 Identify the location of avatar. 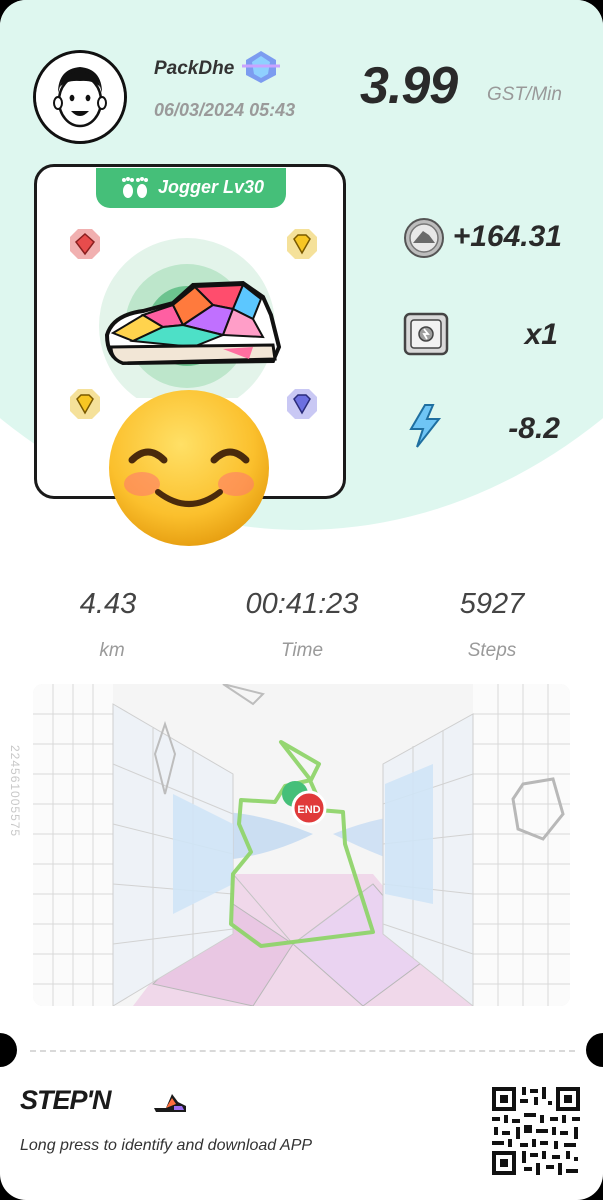
(80, 97).